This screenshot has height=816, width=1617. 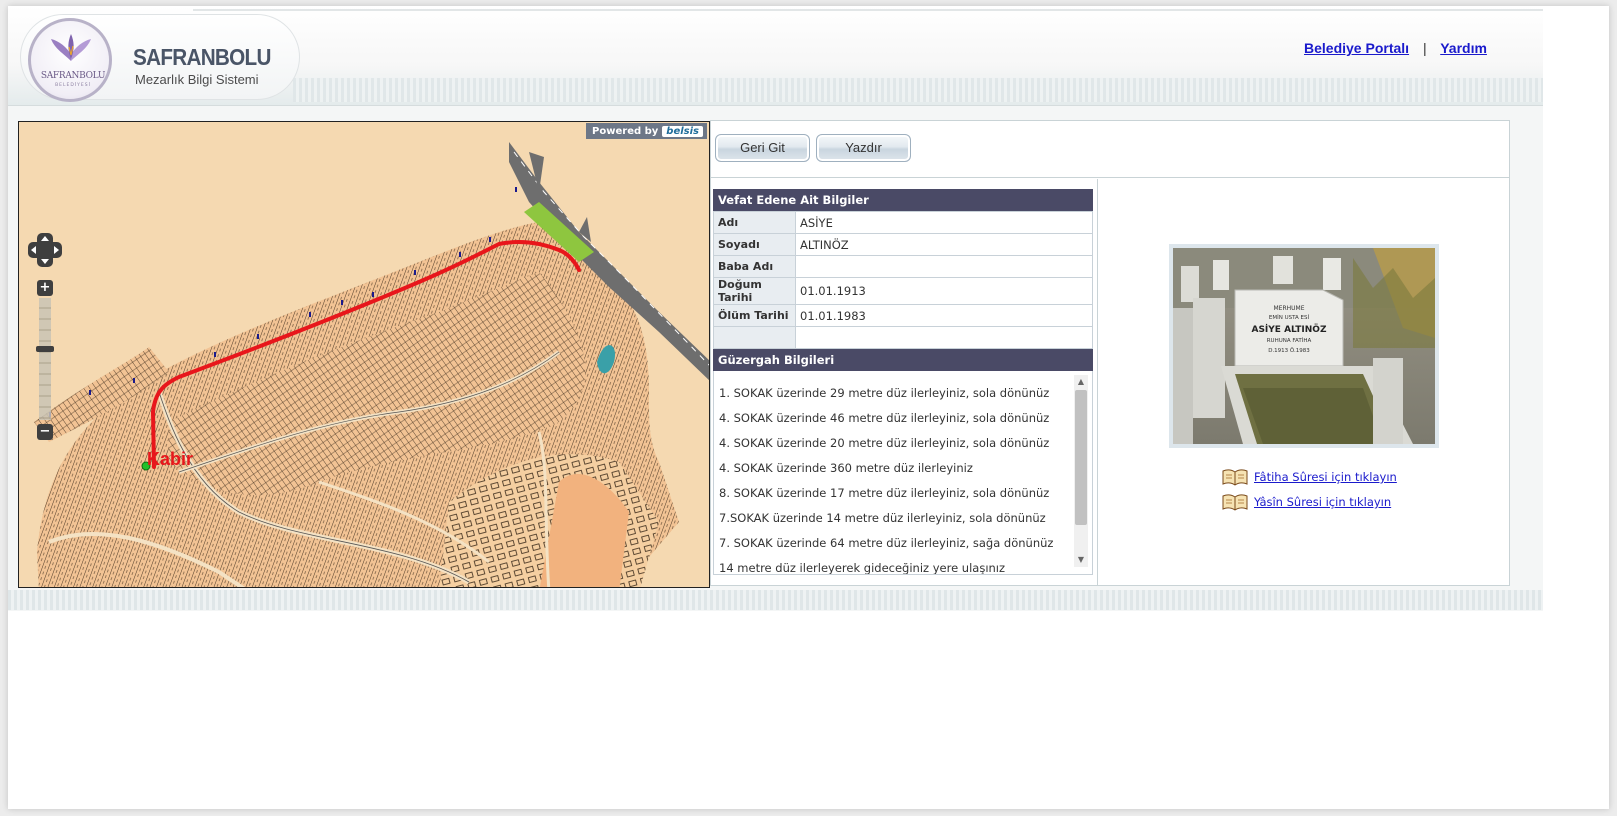 What do you see at coordinates (1110, 149) in the screenshot?
I see `toolbar: Geri Git Yazdır` at bounding box center [1110, 149].